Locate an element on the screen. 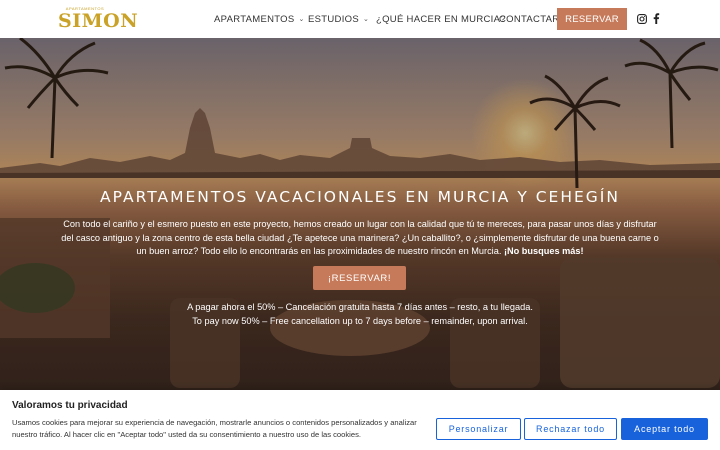  logo-title: SIMON is located at coordinates (98, 21).